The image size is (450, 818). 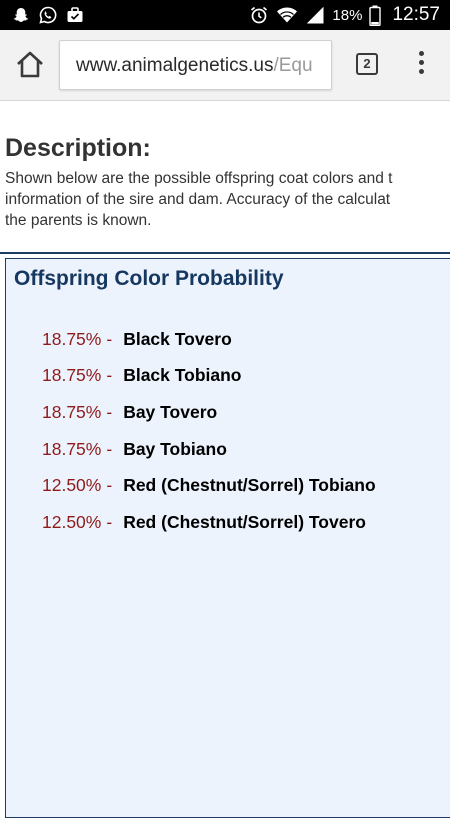 What do you see at coordinates (244, 521) in the screenshot?
I see `coat-color-name: Red (Chestnut/Sorrel) Tovero` at bounding box center [244, 521].